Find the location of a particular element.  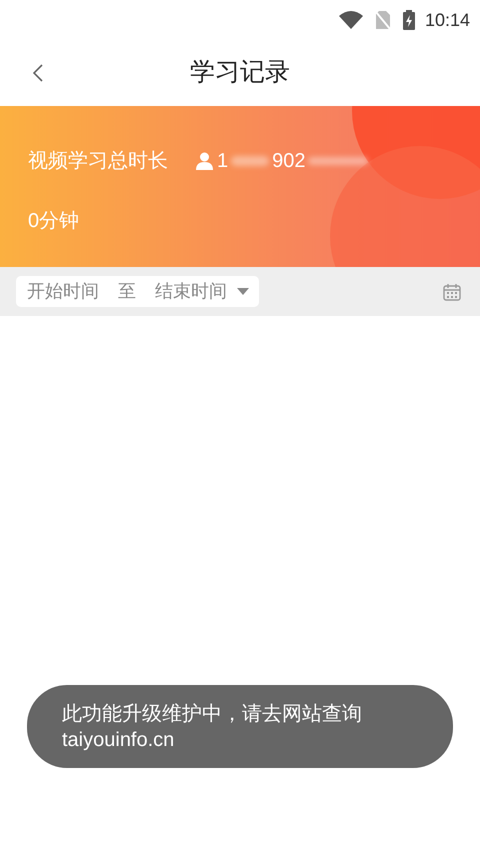

date-range-field: 开始时间 至 结束时间 is located at coordinates (137, 291).